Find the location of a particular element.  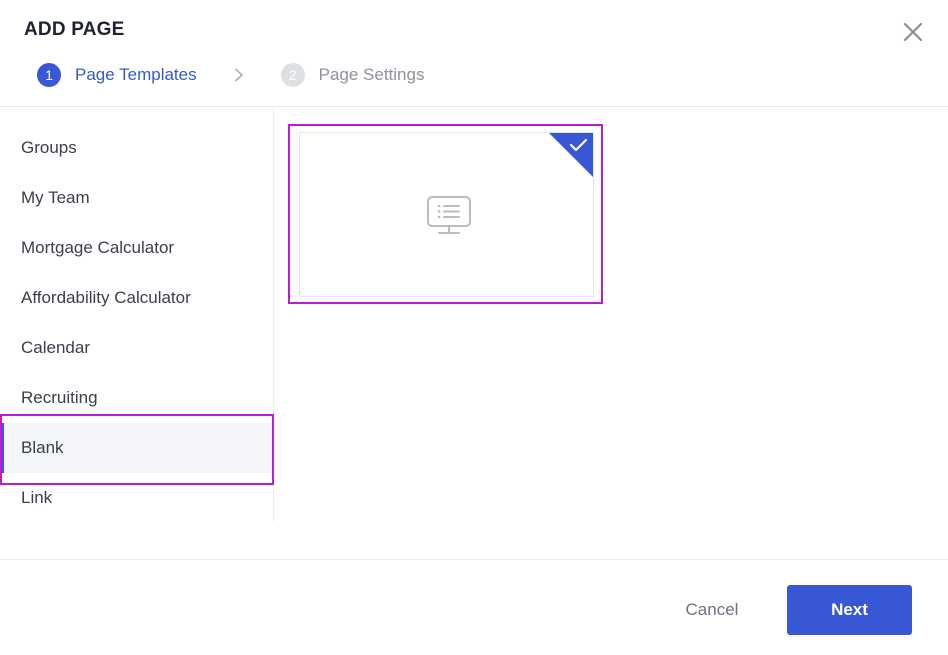

cancel-button: Cancel is located at coordinates (712, 610).